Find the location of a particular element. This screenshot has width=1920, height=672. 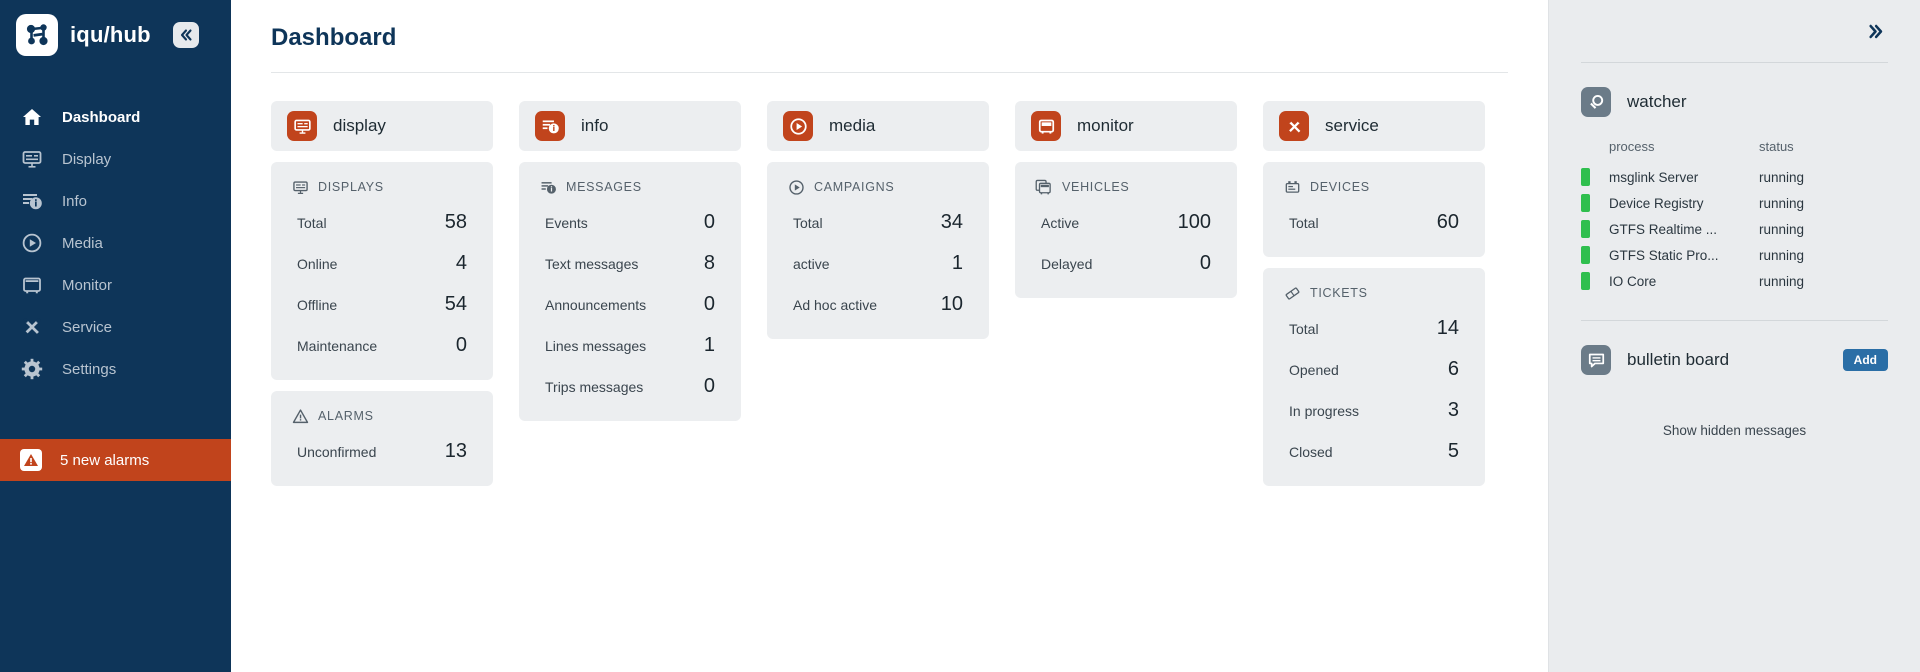

sidebar-item-settings: Settings is located at coordinates (115, 369).